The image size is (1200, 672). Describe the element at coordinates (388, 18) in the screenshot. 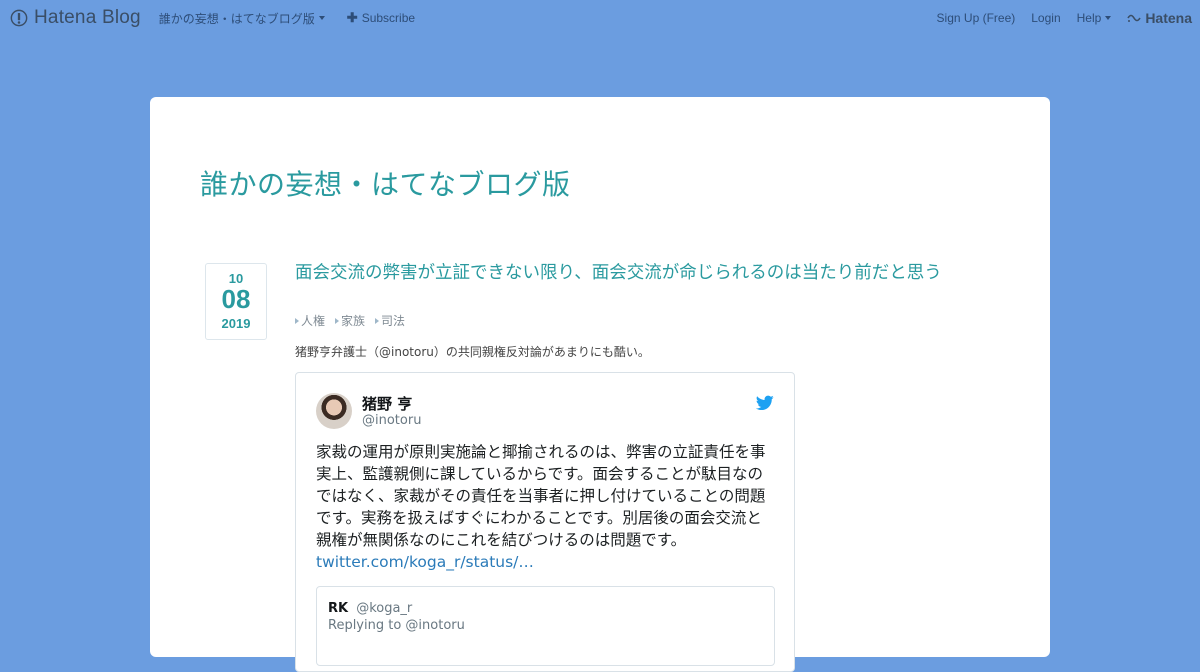

I see `subscribe-label: Subscribe` at that location.